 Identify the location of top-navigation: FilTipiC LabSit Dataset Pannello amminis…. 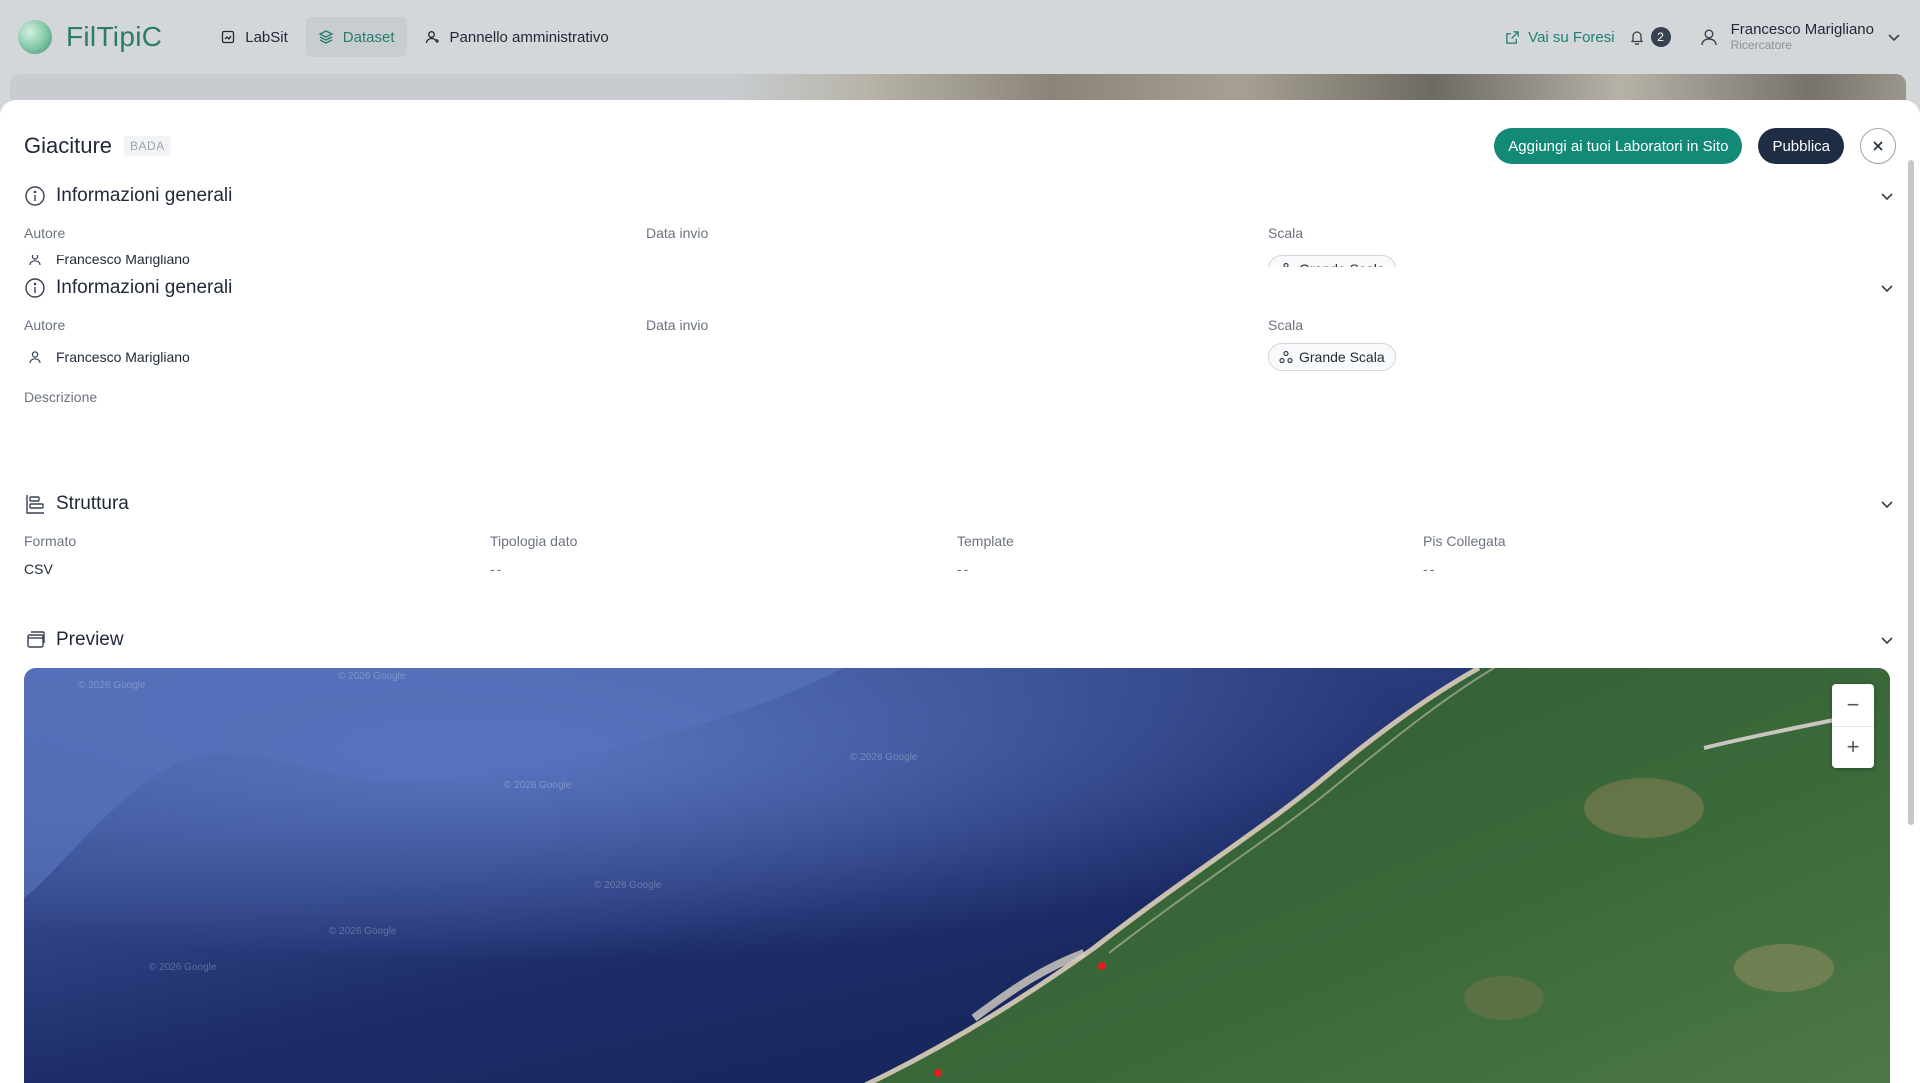
(960, 37).